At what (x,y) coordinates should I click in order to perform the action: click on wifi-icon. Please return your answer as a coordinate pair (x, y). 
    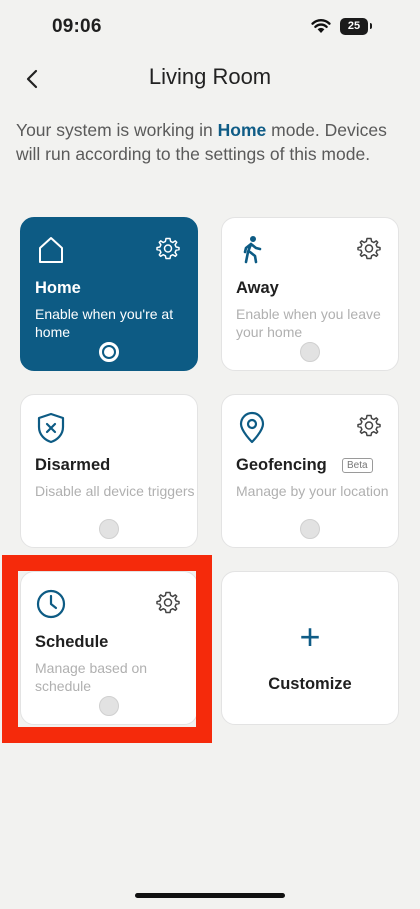
    Looking at the image, I should click on (321, 28).